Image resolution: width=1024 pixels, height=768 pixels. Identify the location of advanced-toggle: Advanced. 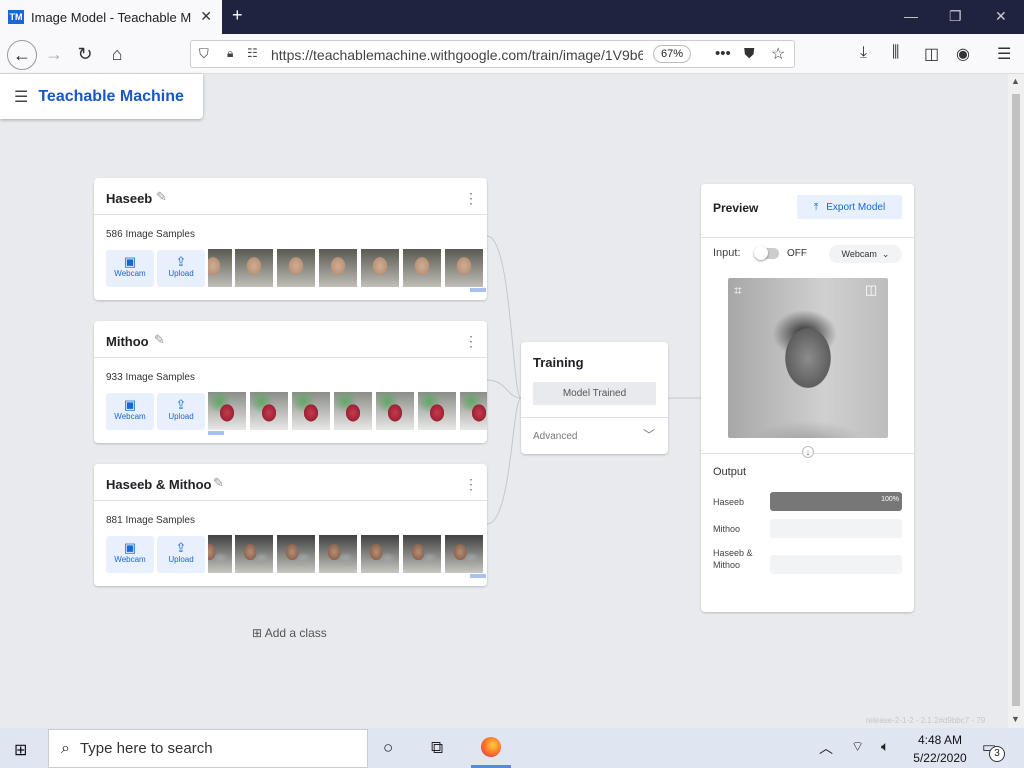
(555, 436).